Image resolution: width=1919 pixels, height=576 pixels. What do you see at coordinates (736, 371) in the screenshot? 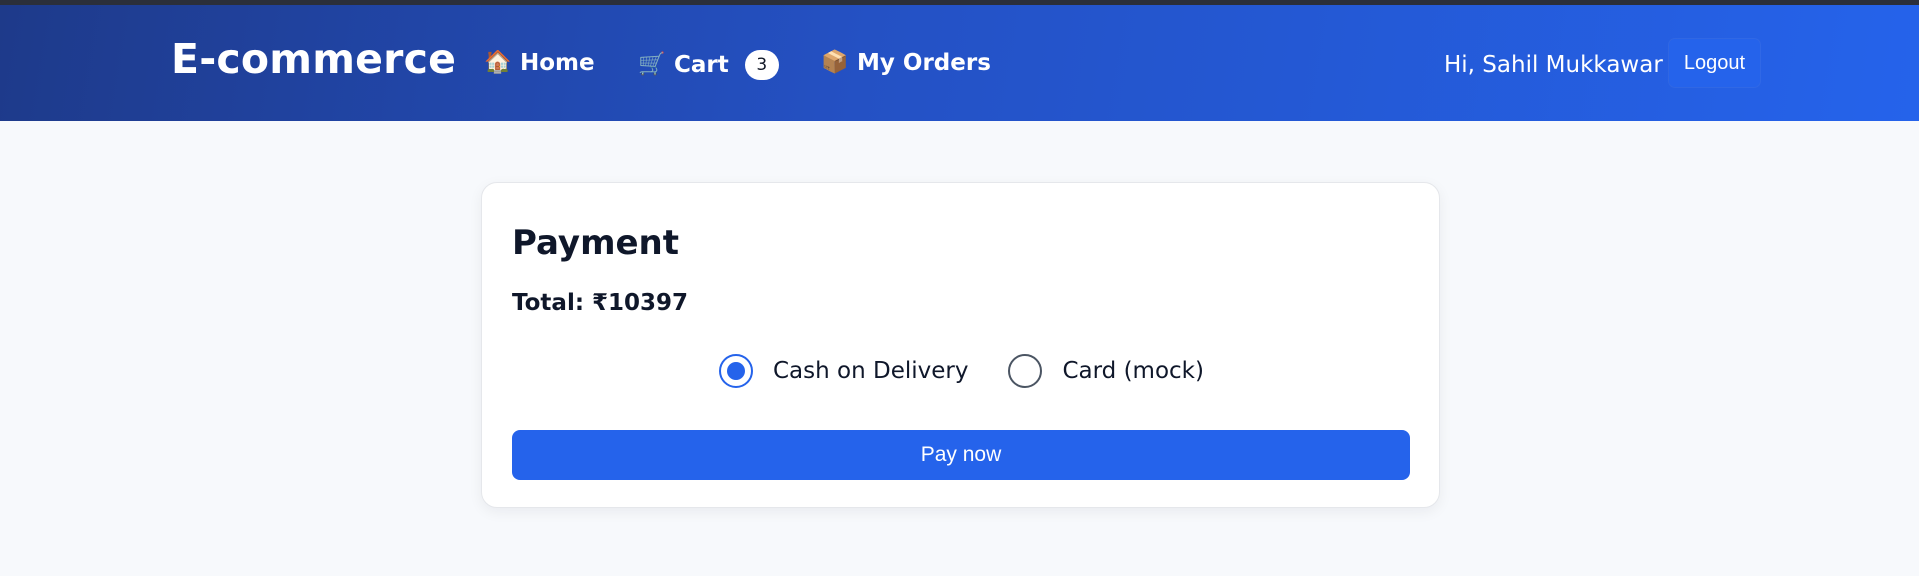
I see `cash-on-delivery-radio` at bounding box center [736, 371].